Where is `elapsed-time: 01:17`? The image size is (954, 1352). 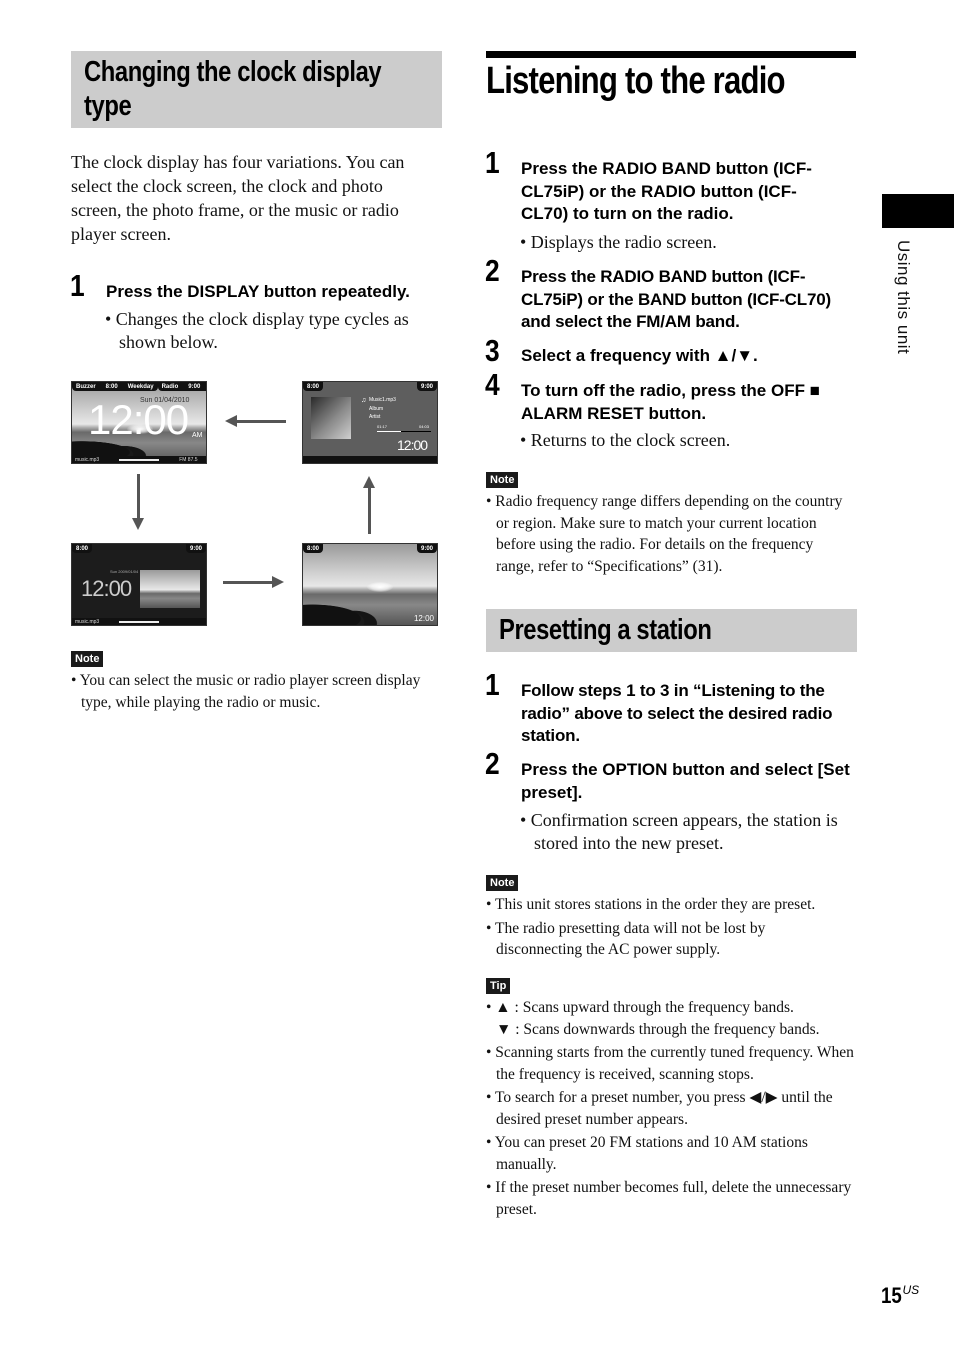 elapsed-time: 01:17 is located at coordinates (382, 426).